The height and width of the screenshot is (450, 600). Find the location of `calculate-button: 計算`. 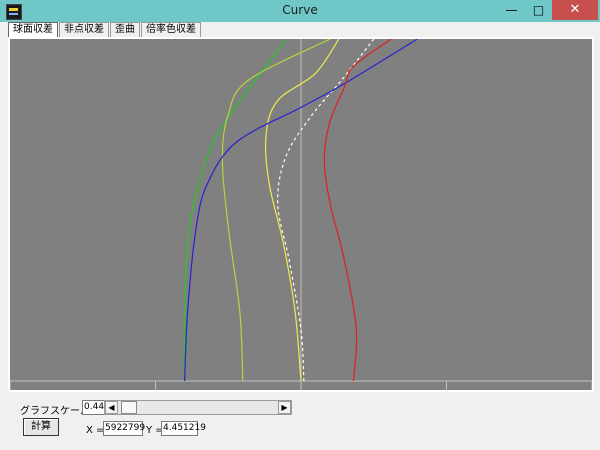

calculate-button: 計算 is located at coordinates (41, 427).